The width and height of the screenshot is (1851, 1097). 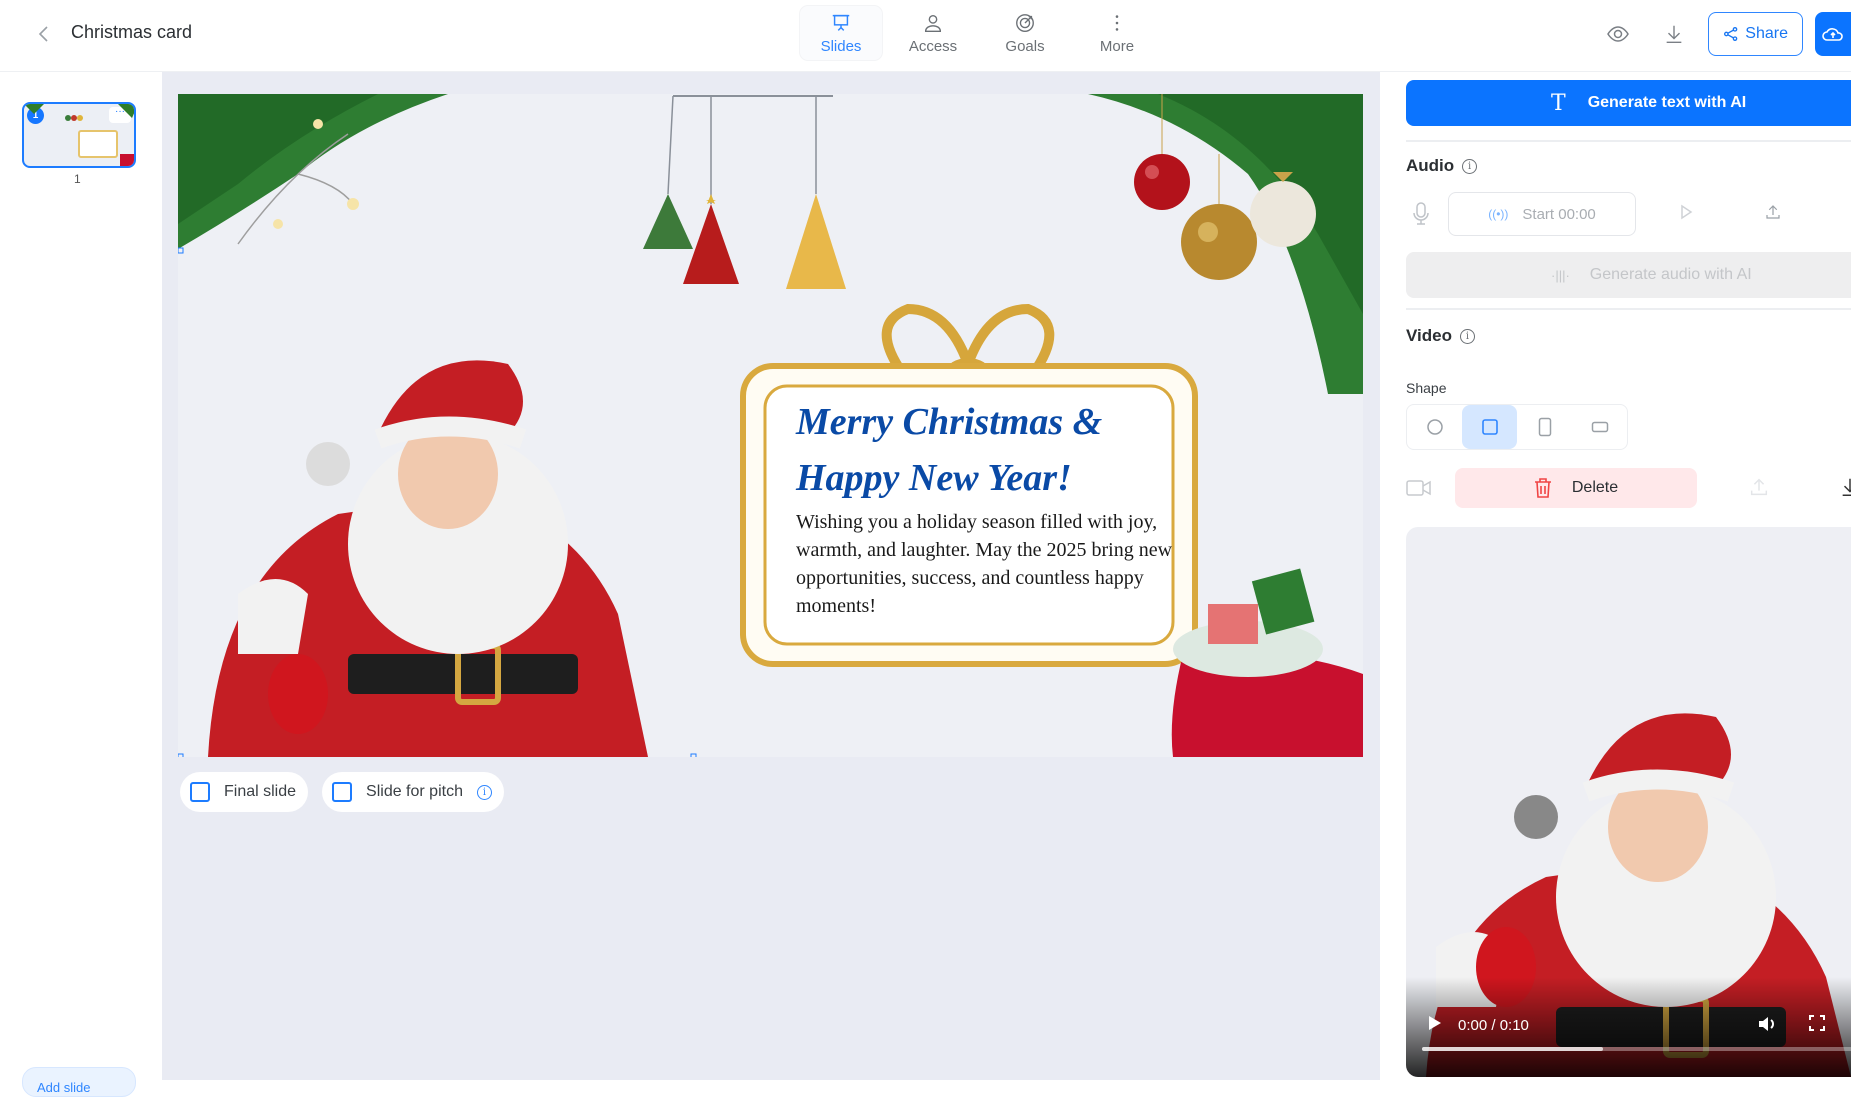 I want to click on tab-goals-label: Goals, so click(x=1025, y=46).